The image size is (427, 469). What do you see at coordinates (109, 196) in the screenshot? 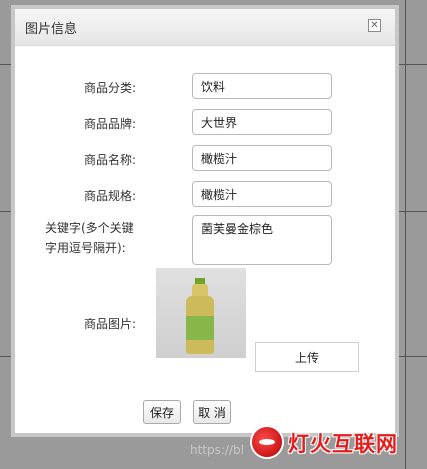
I see `spec-label: 商品规格:` at bounding box center [109, 196].